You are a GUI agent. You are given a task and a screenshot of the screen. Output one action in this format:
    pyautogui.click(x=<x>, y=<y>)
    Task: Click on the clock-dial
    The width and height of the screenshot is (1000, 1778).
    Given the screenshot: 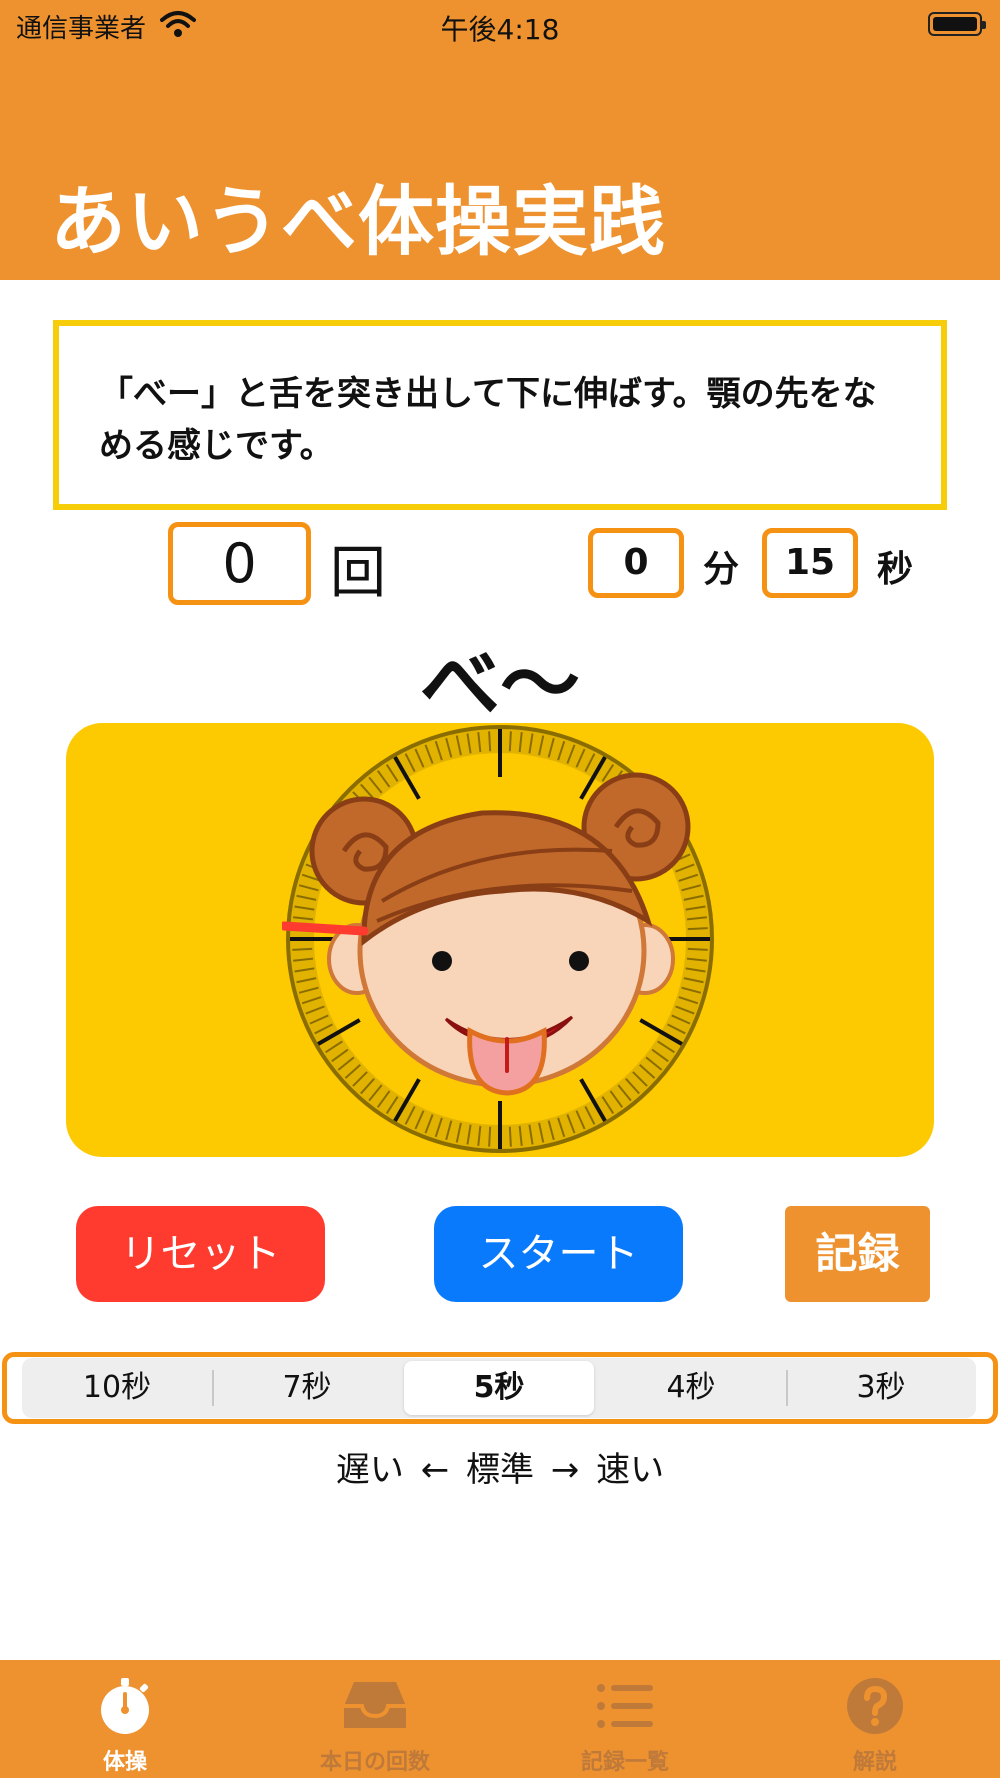 What is the action you would take?
    pyautogui.click(x=498, y=939)
    